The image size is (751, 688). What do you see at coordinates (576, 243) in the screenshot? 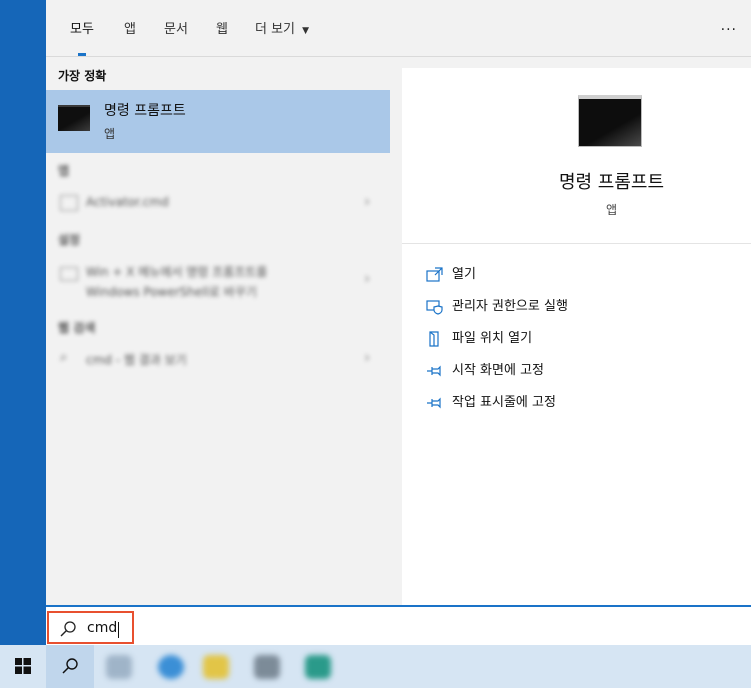
I see `divider` at bounding box center [576, 243].